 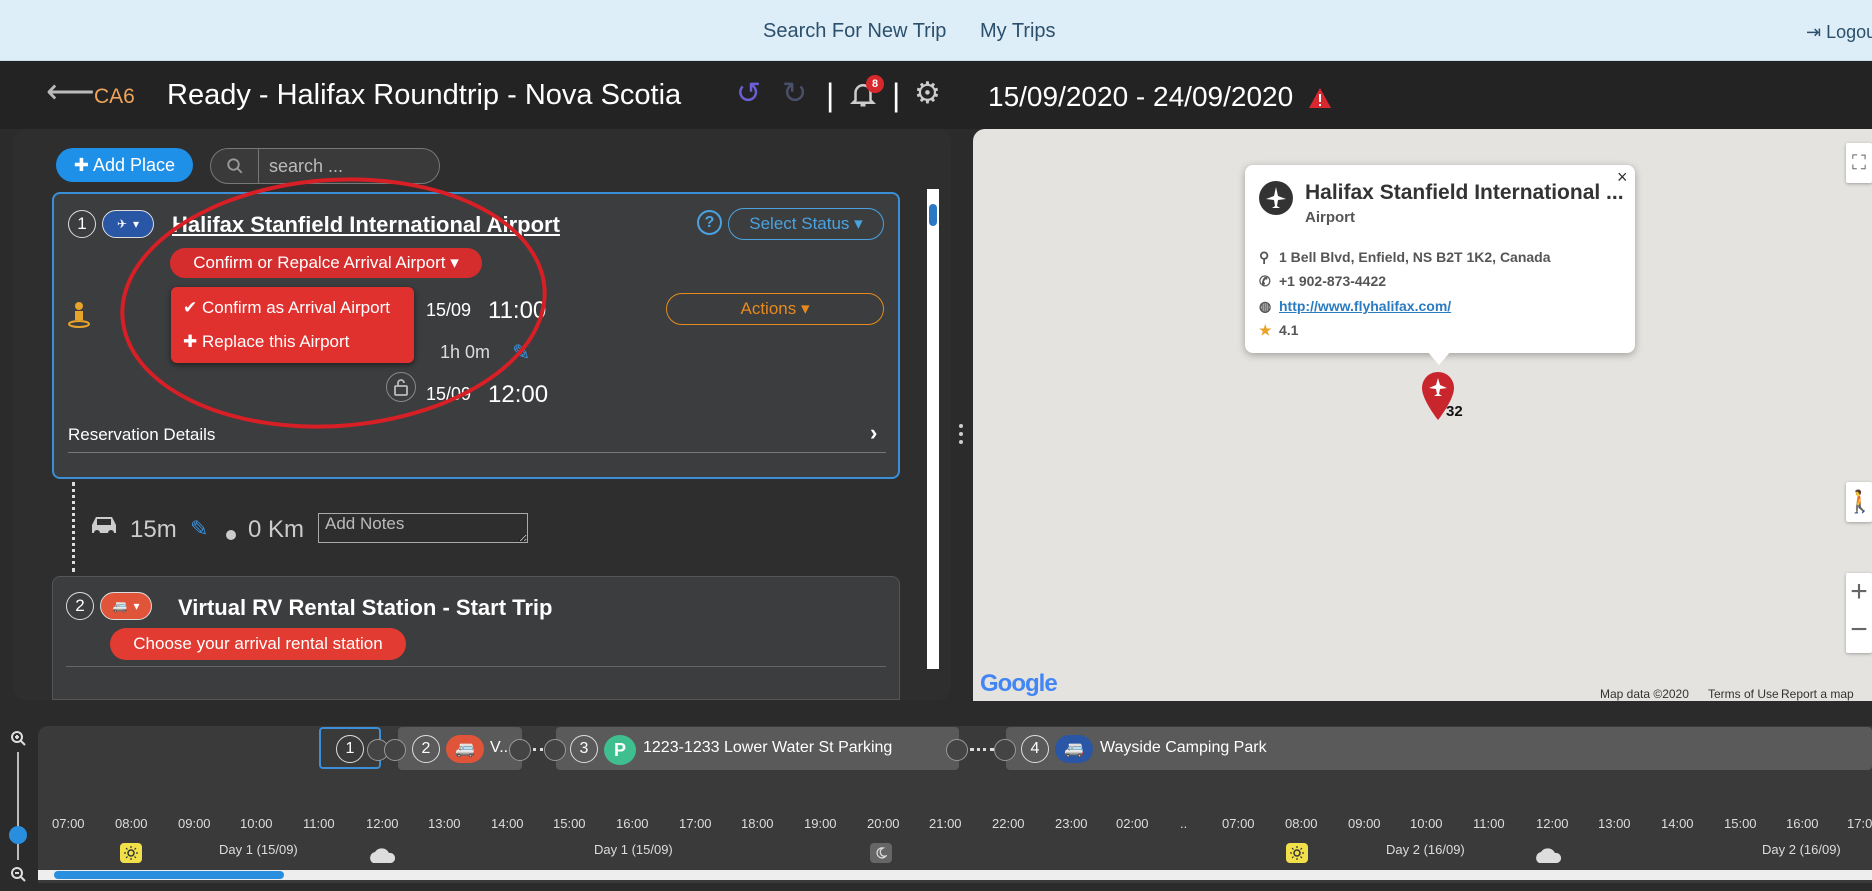 I want to click on reservation-details-link: Reservation Details, so click(x=141, y=435).